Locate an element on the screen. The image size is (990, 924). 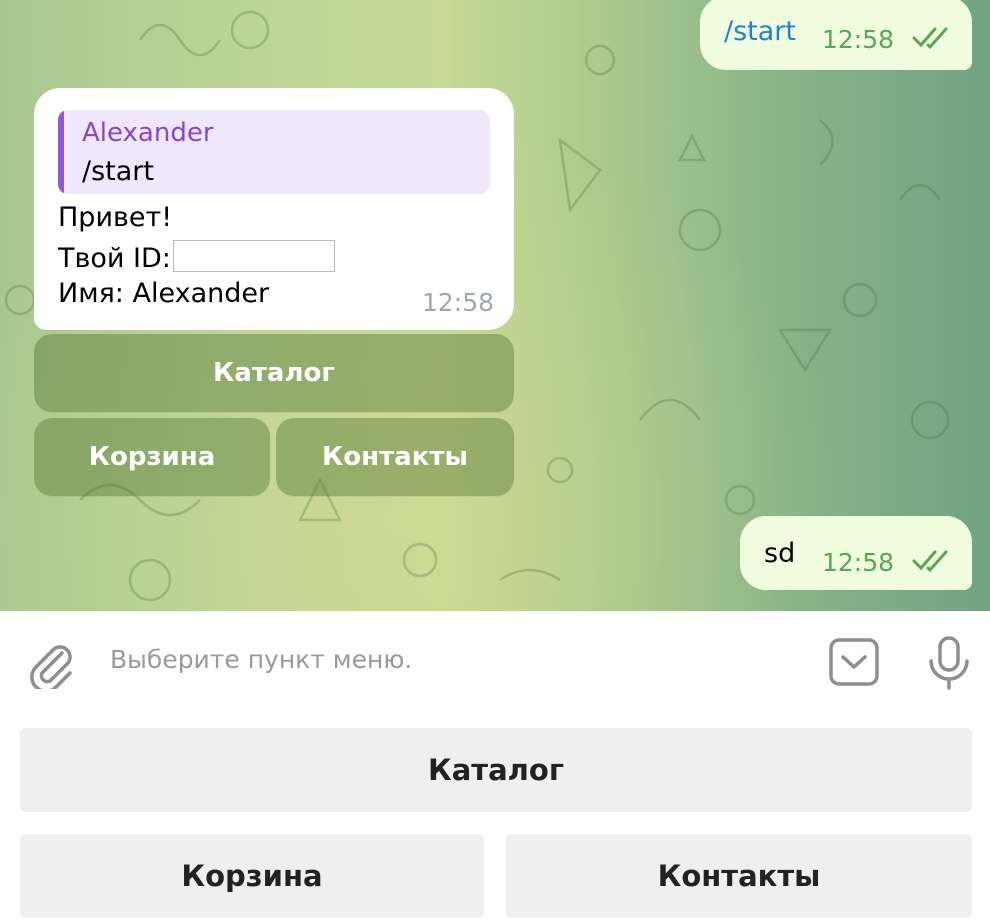
reply-quote: Alexander /start is located at coordinates (274, 152).